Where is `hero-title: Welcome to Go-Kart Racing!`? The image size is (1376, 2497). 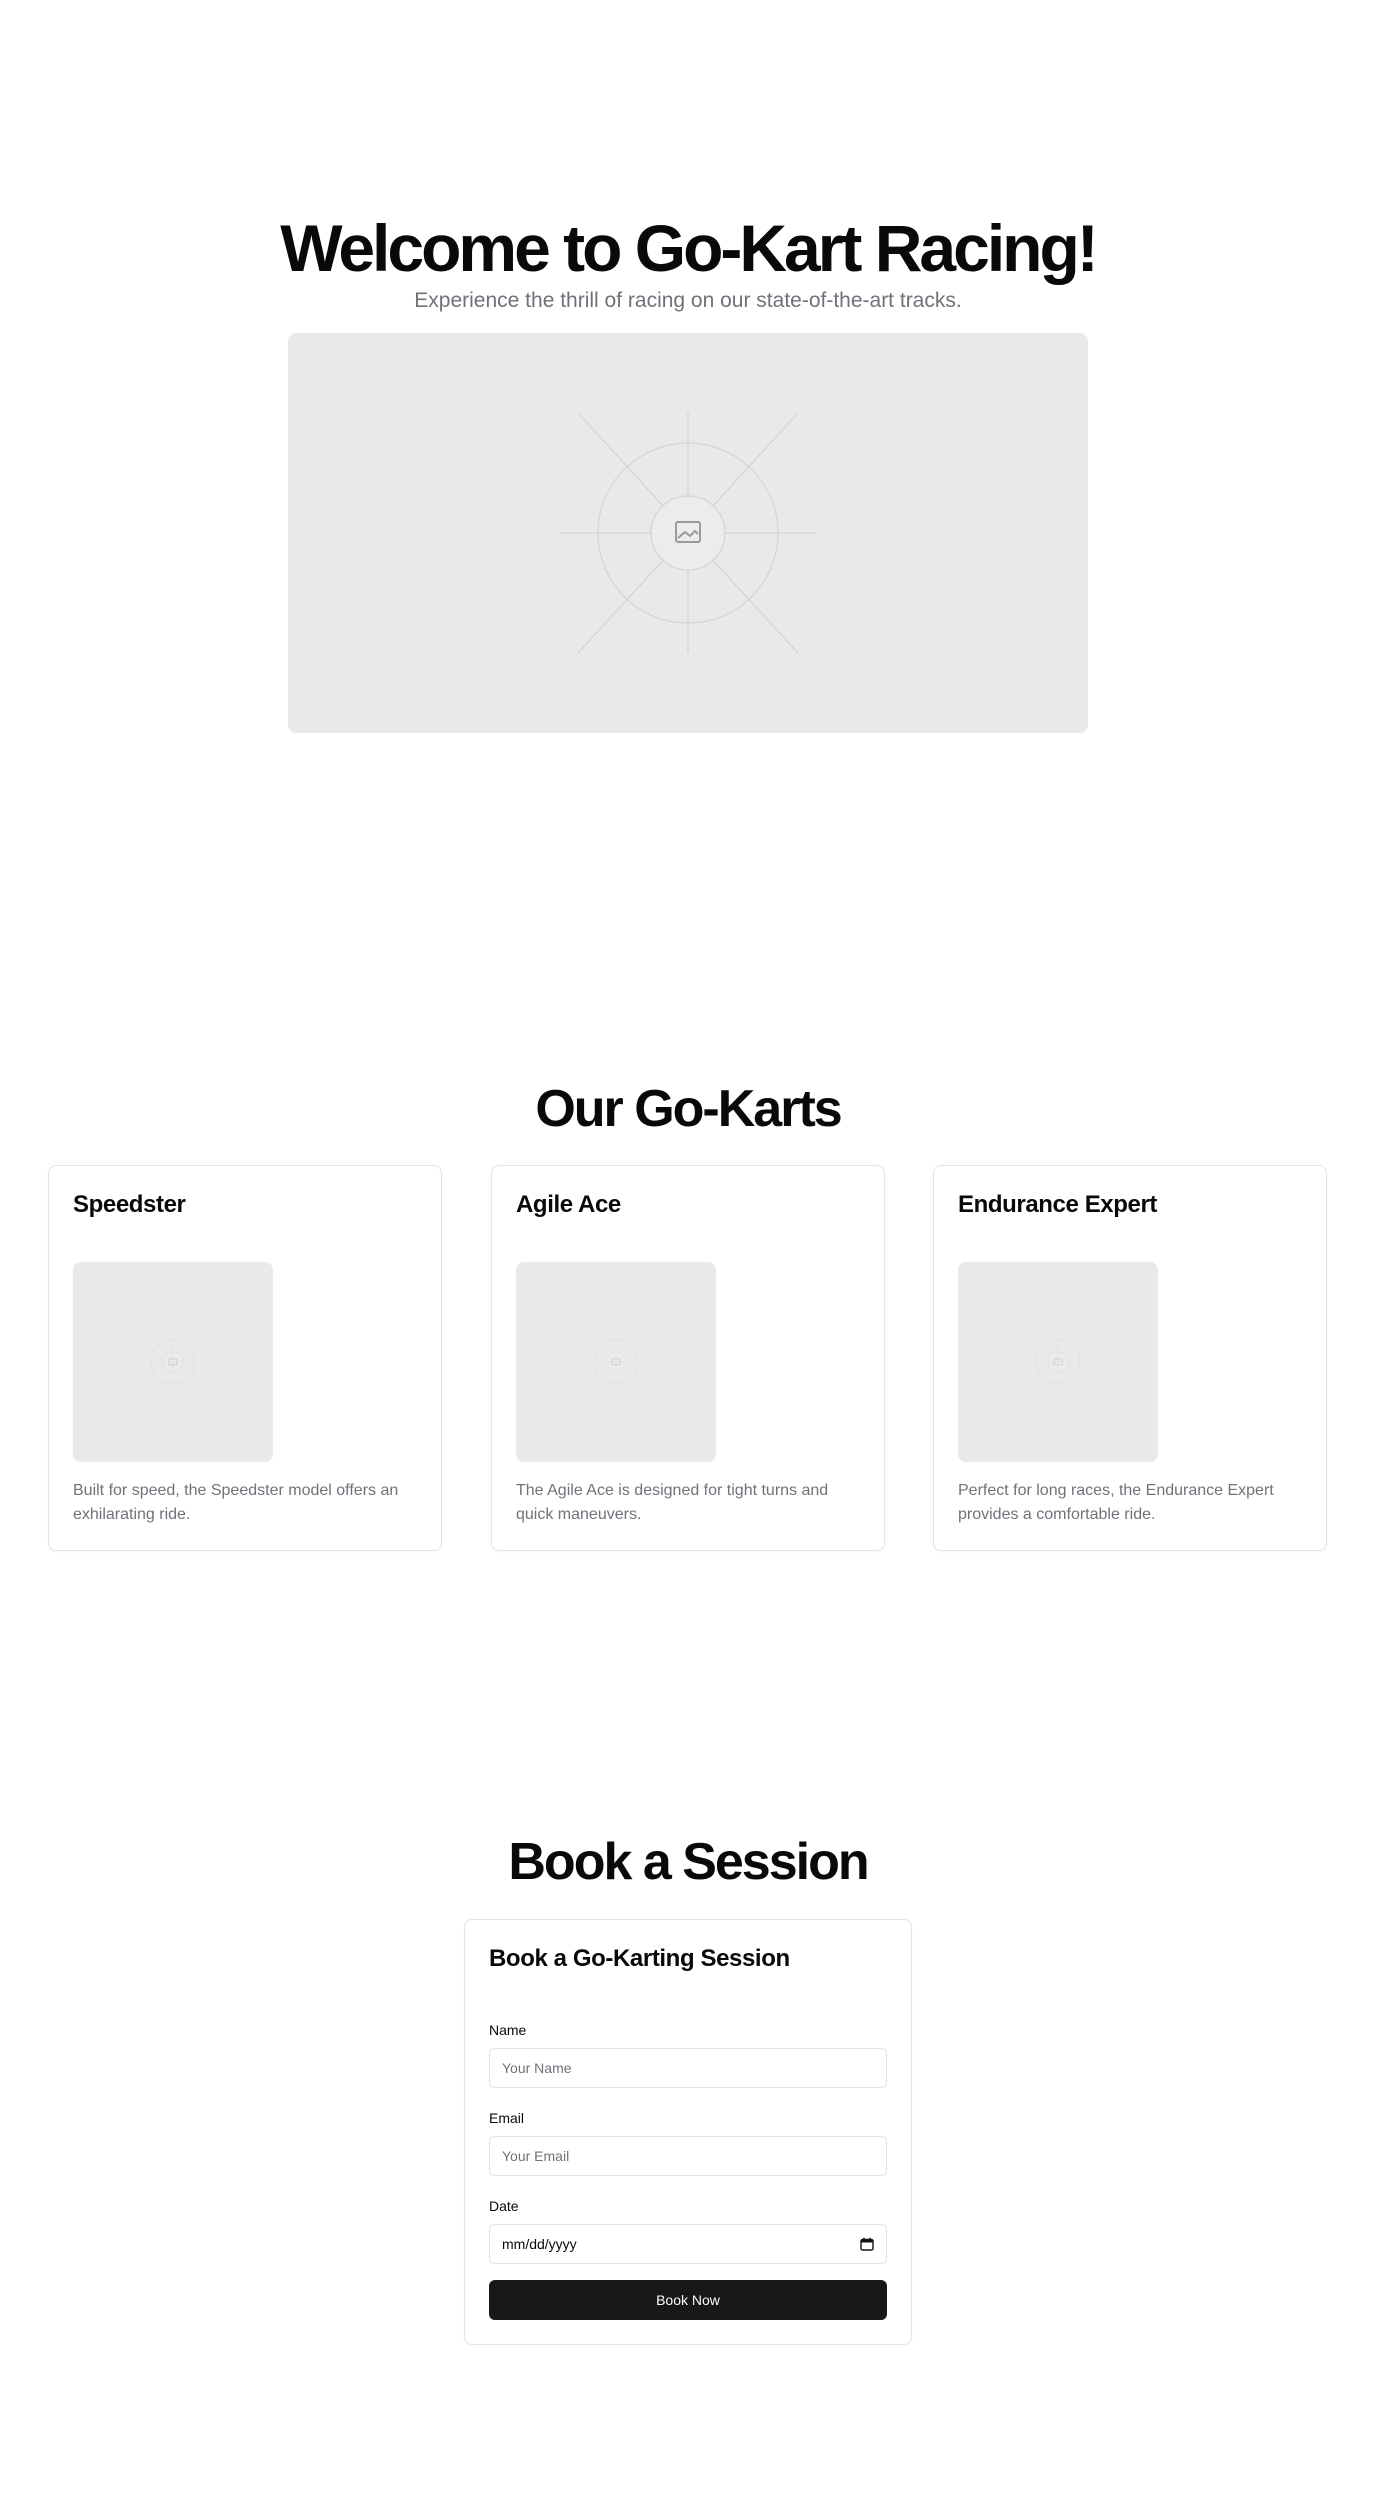 hero-title: Welcome to Go-Kart Racing! is located at coordinates (689, 248).